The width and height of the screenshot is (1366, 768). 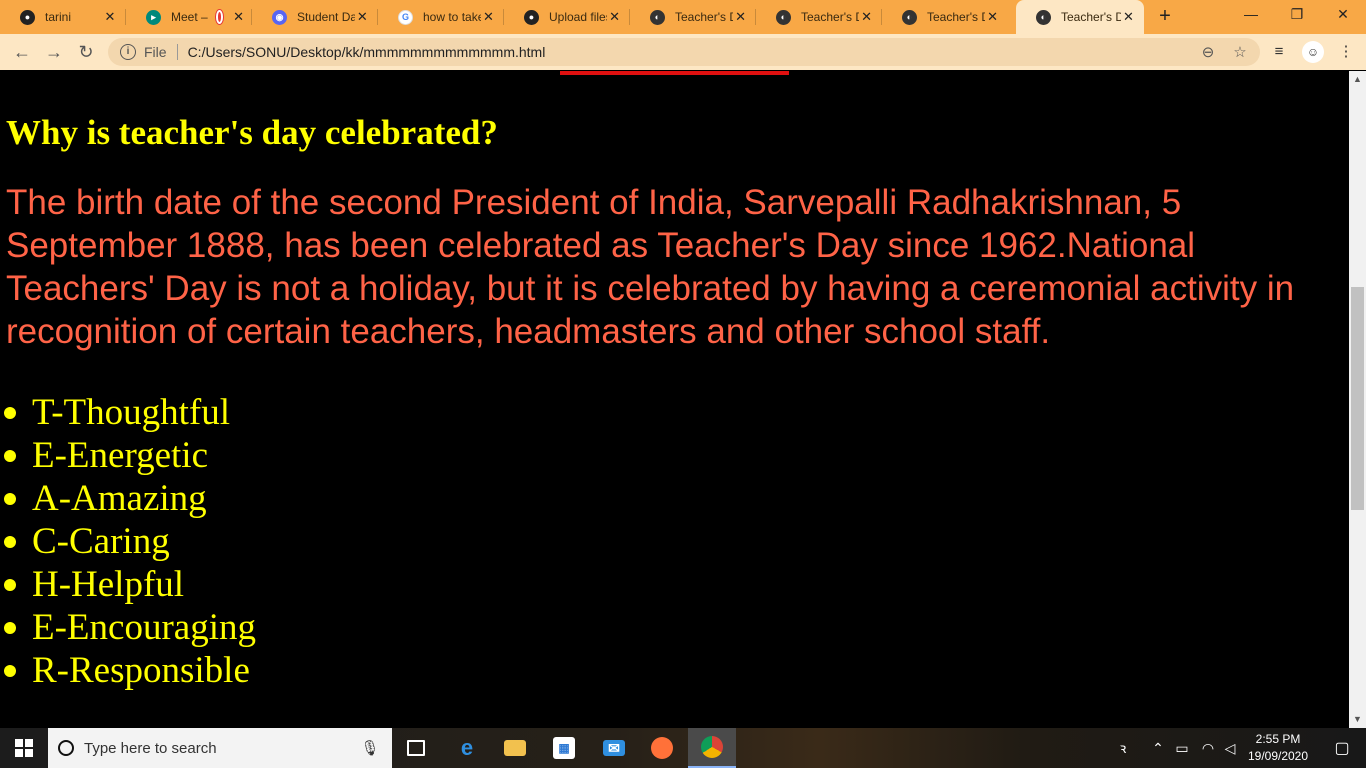 I want to click on address-separator, so click(x=177, y=52).